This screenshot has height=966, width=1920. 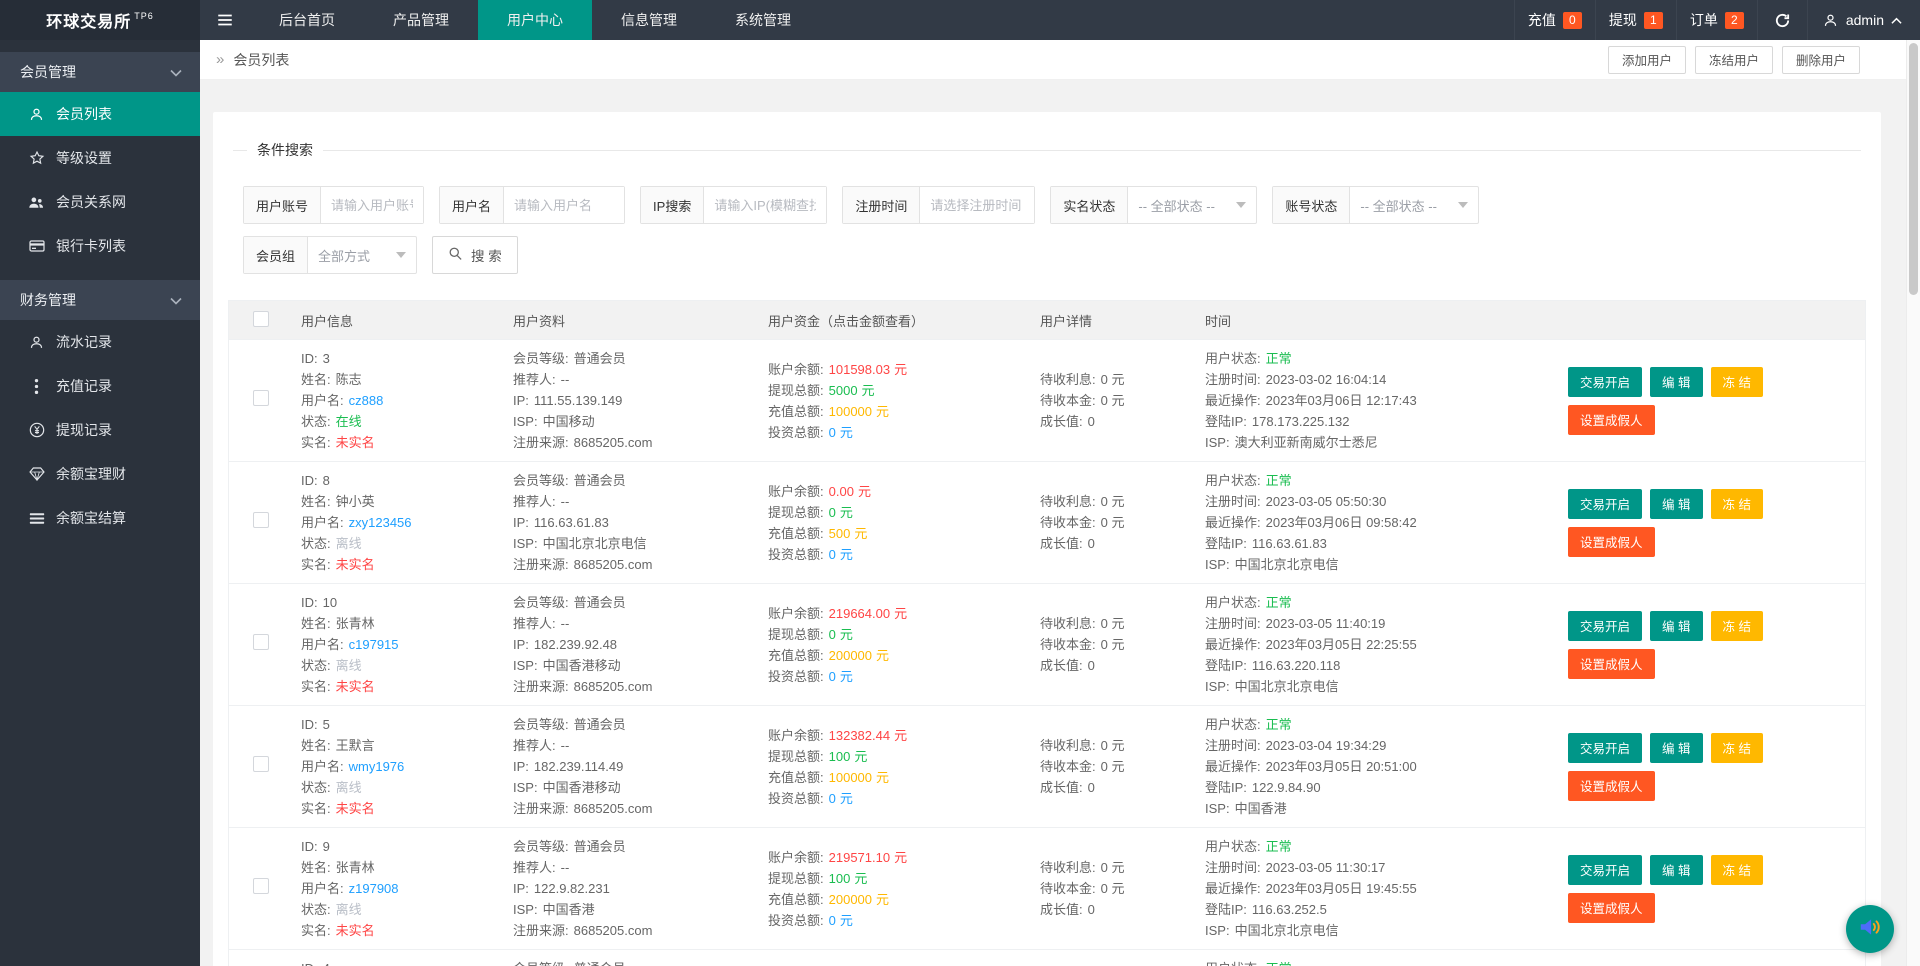 I want to click on user-menu: admin, so click(x=1863, y=20).